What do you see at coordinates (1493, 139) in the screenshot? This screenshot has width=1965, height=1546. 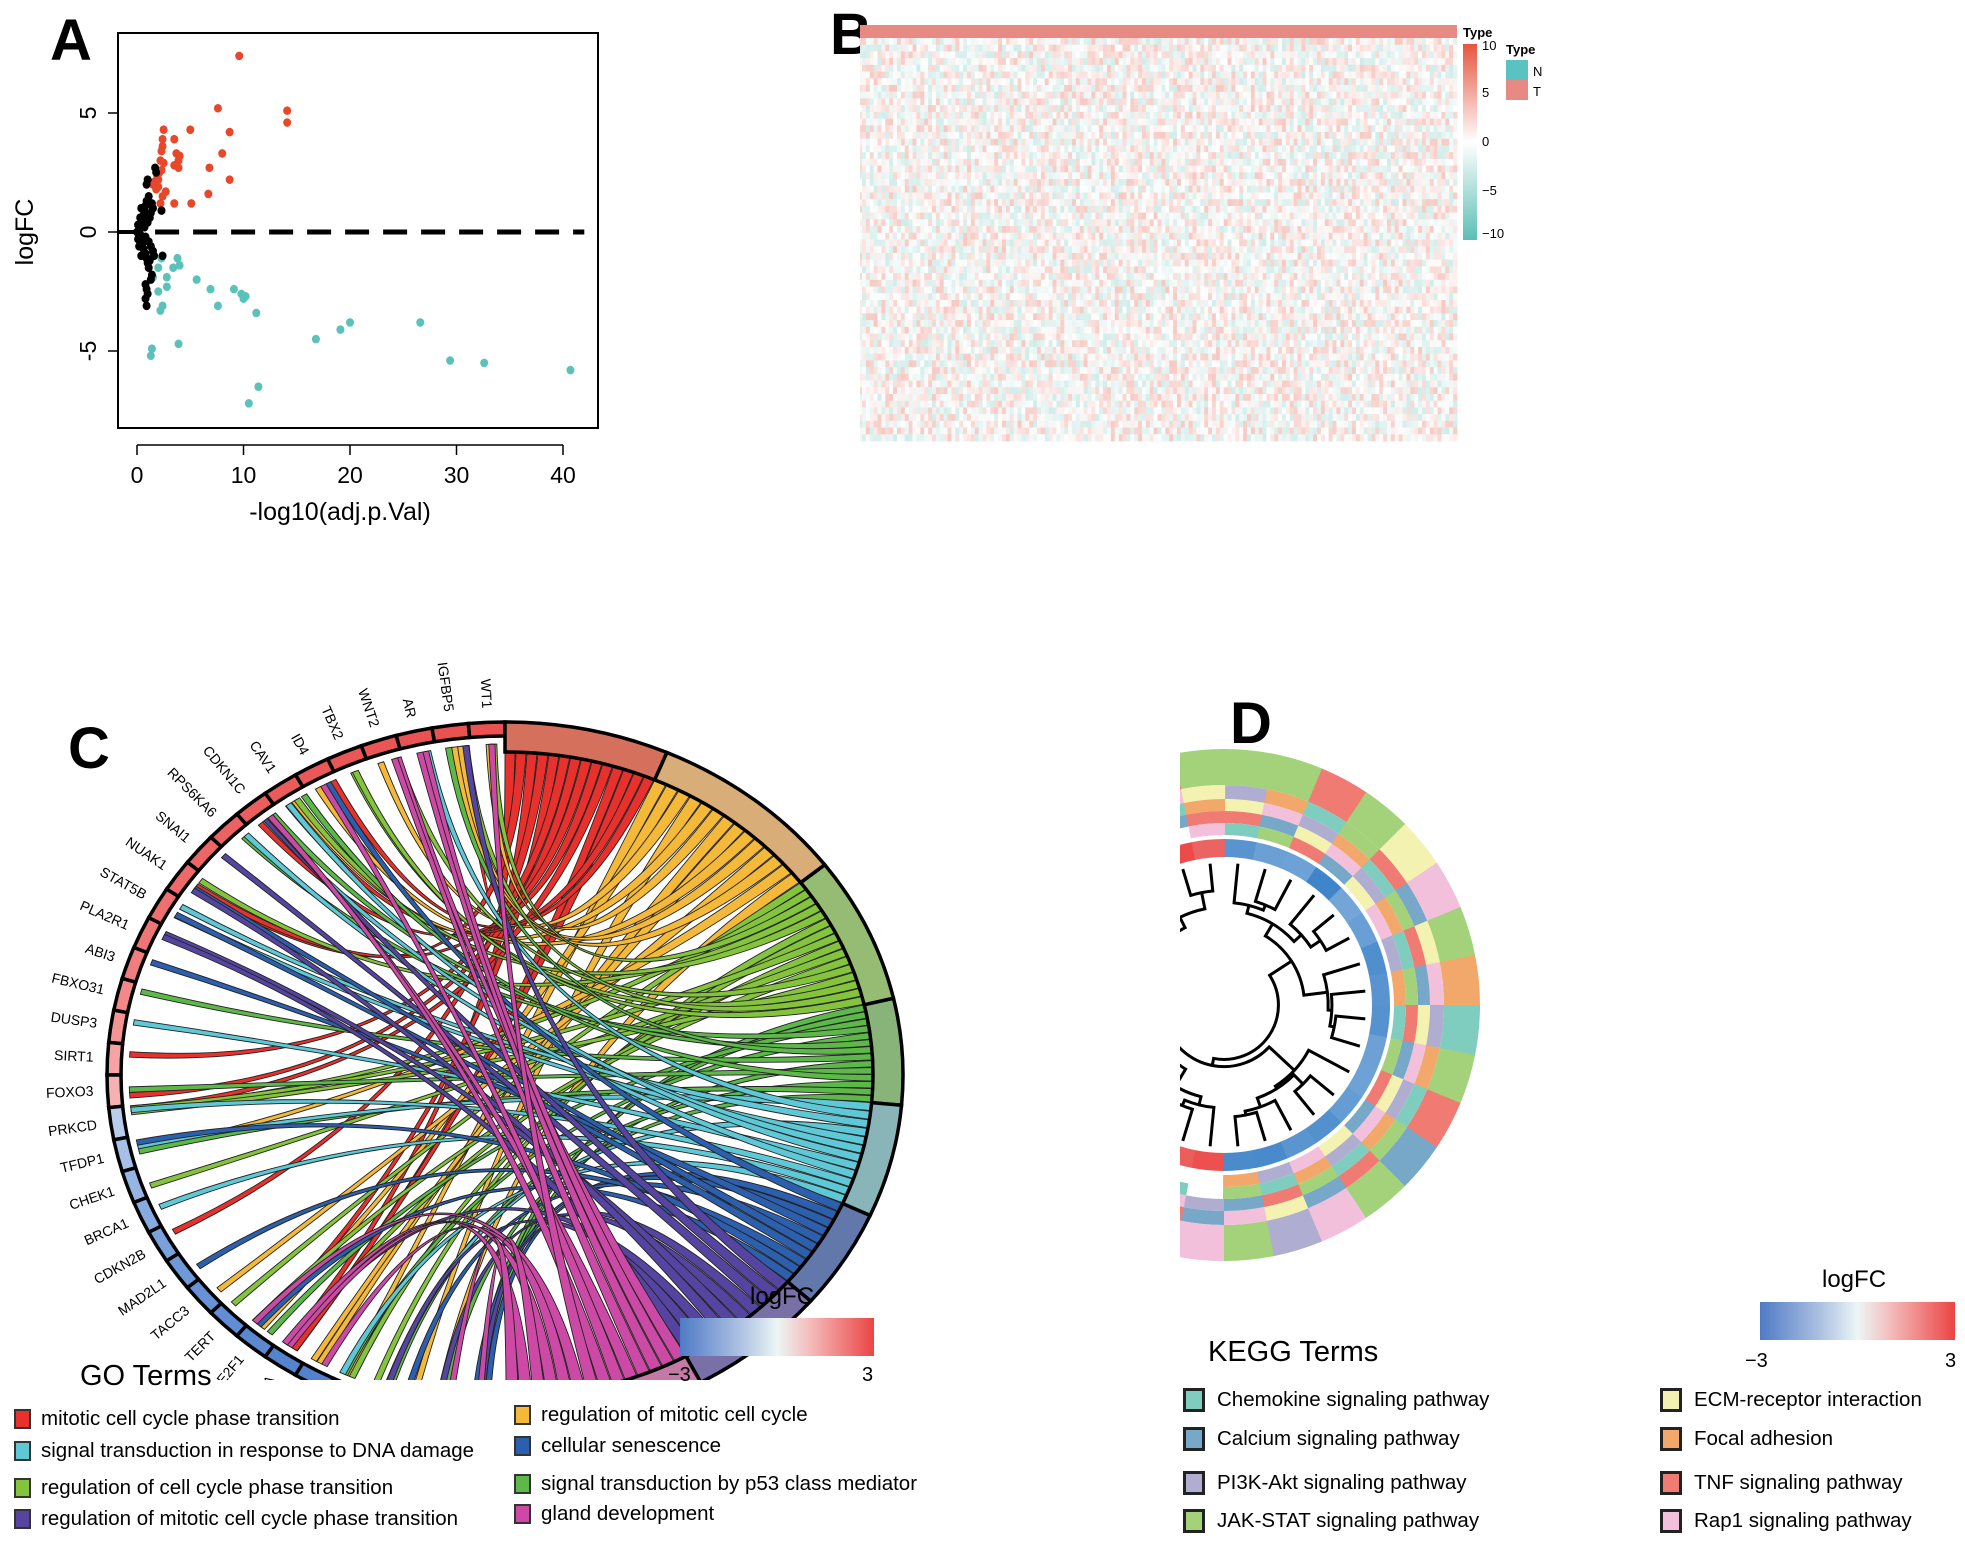 I see `colorbar-ticks: 10 5 0 −5 −10` at bounding box center [1493, 139].